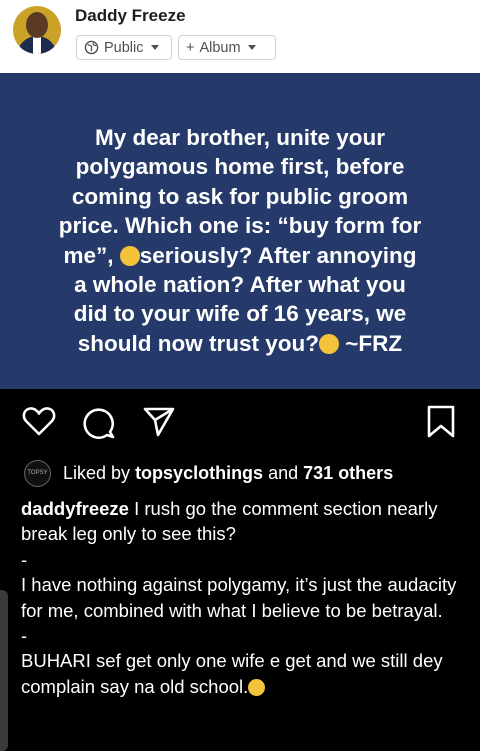 The image size is (480, 751). What do you see at coordinates (240, 314) in the screenshot?
I see `post-line: did to your wife of 16 years, we` at bounding box center [240, 314].